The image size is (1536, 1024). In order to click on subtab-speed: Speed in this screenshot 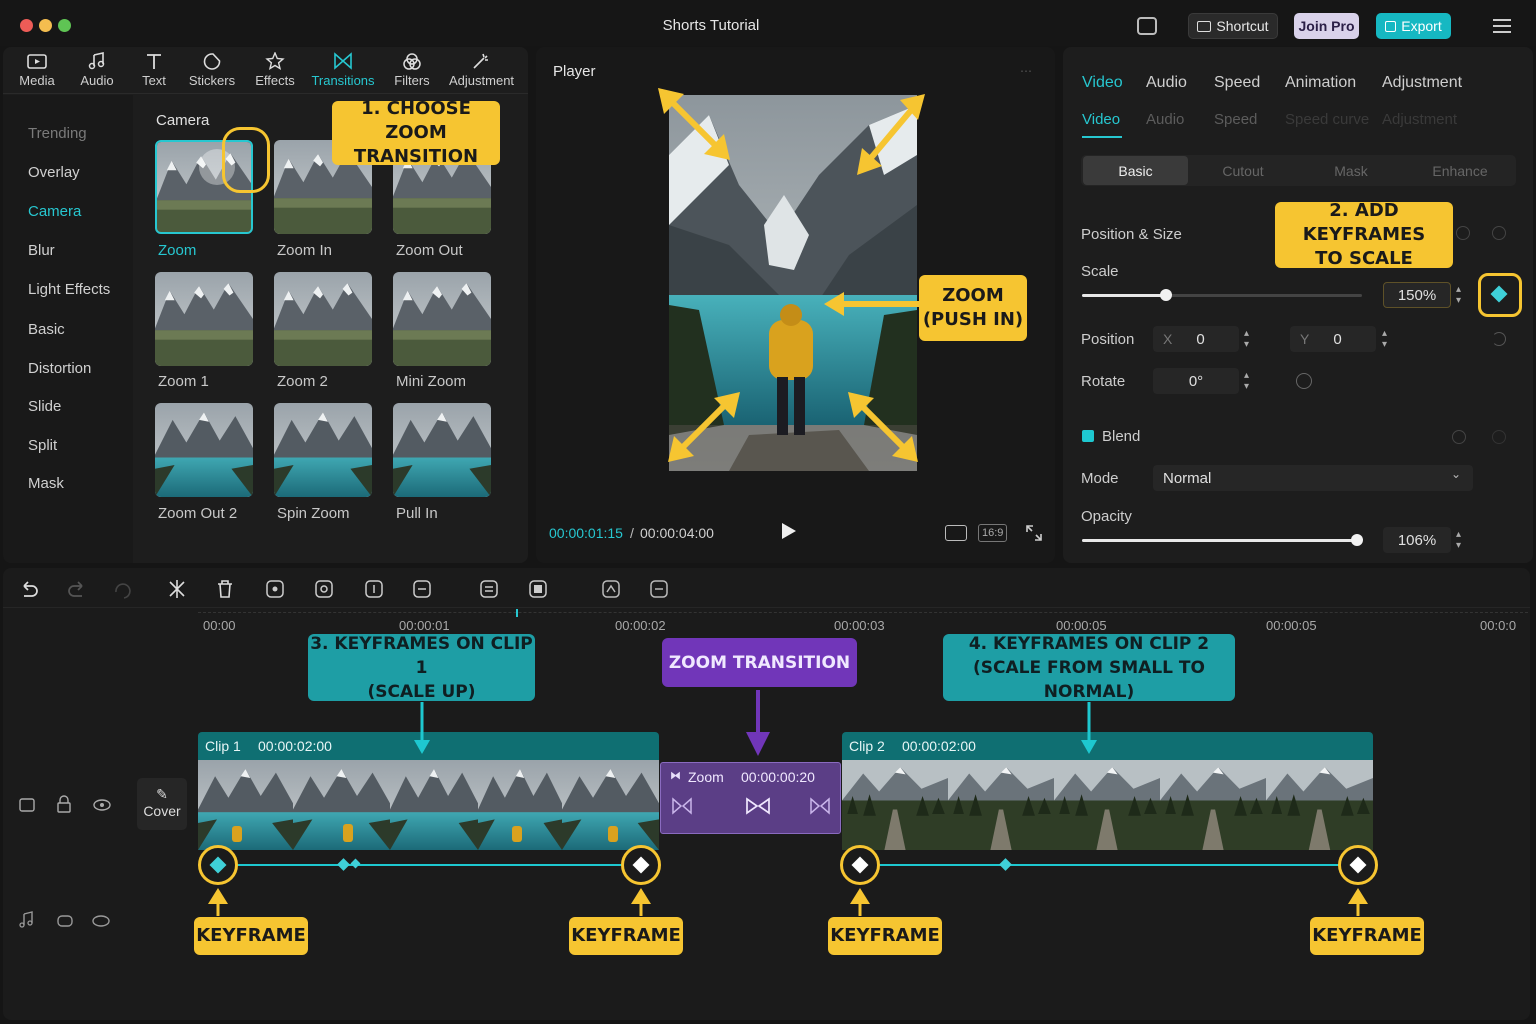, I will do `click(1235, 119)`.